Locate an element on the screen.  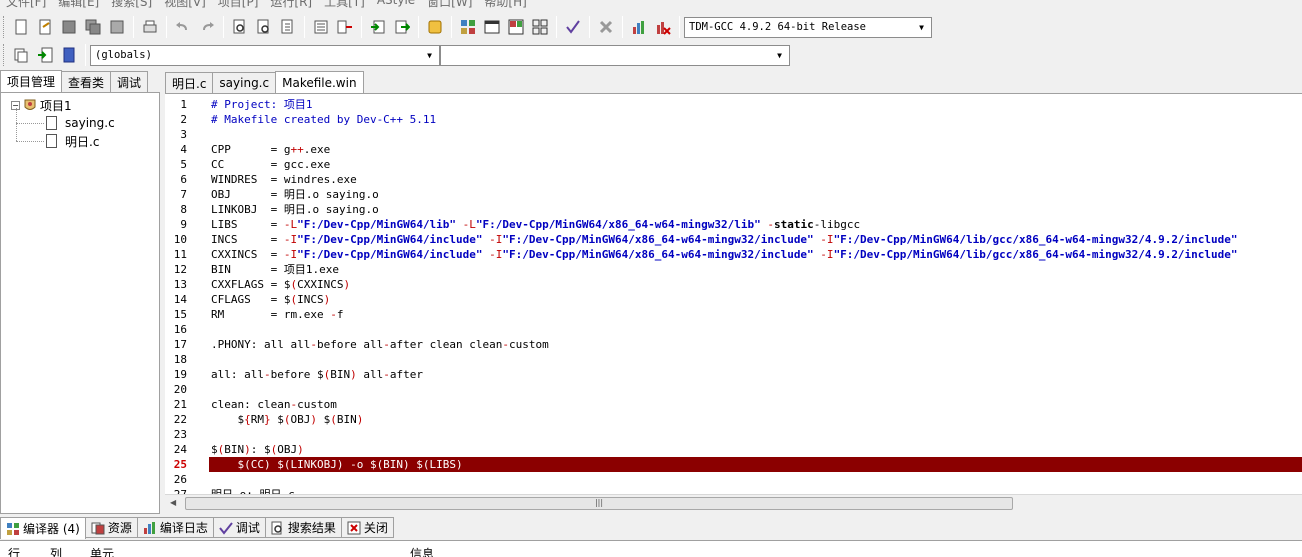
horizontal-scrollbar: ◀ ||| is located at coordinates (733, 502).